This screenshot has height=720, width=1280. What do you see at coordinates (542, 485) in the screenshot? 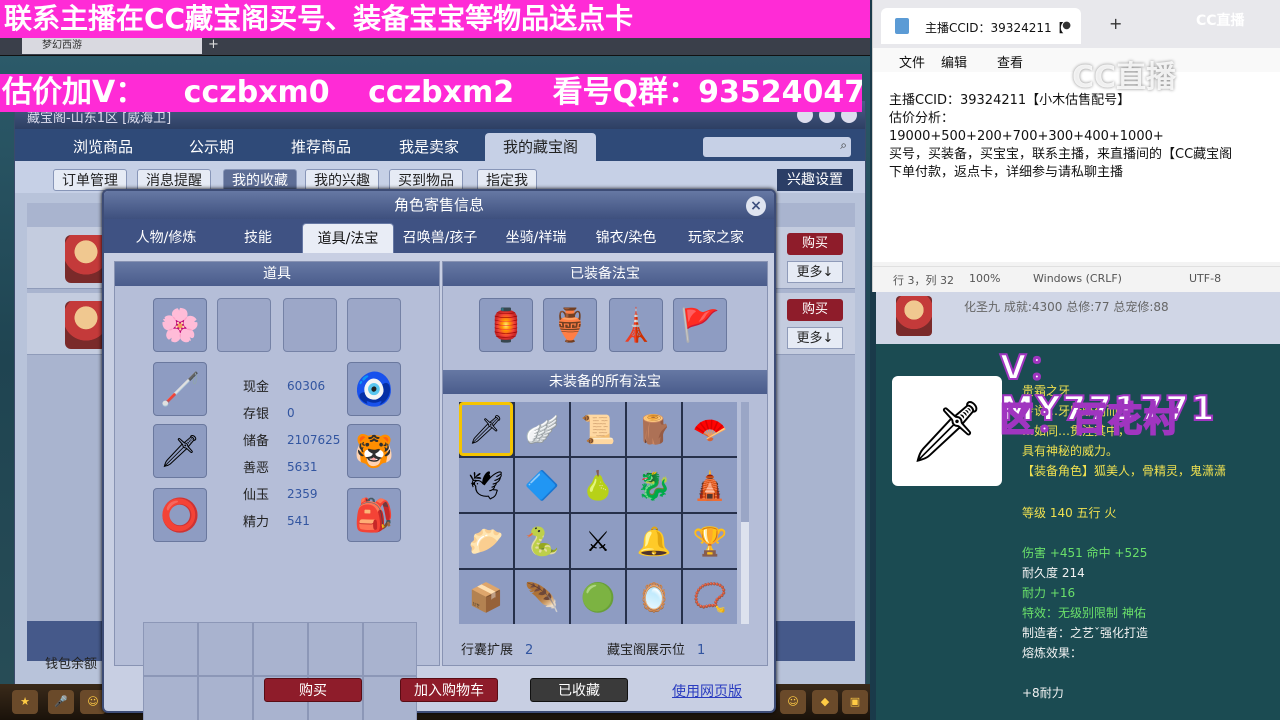
I see `fabao-item: 🔷` at bounding box center [542, 485].